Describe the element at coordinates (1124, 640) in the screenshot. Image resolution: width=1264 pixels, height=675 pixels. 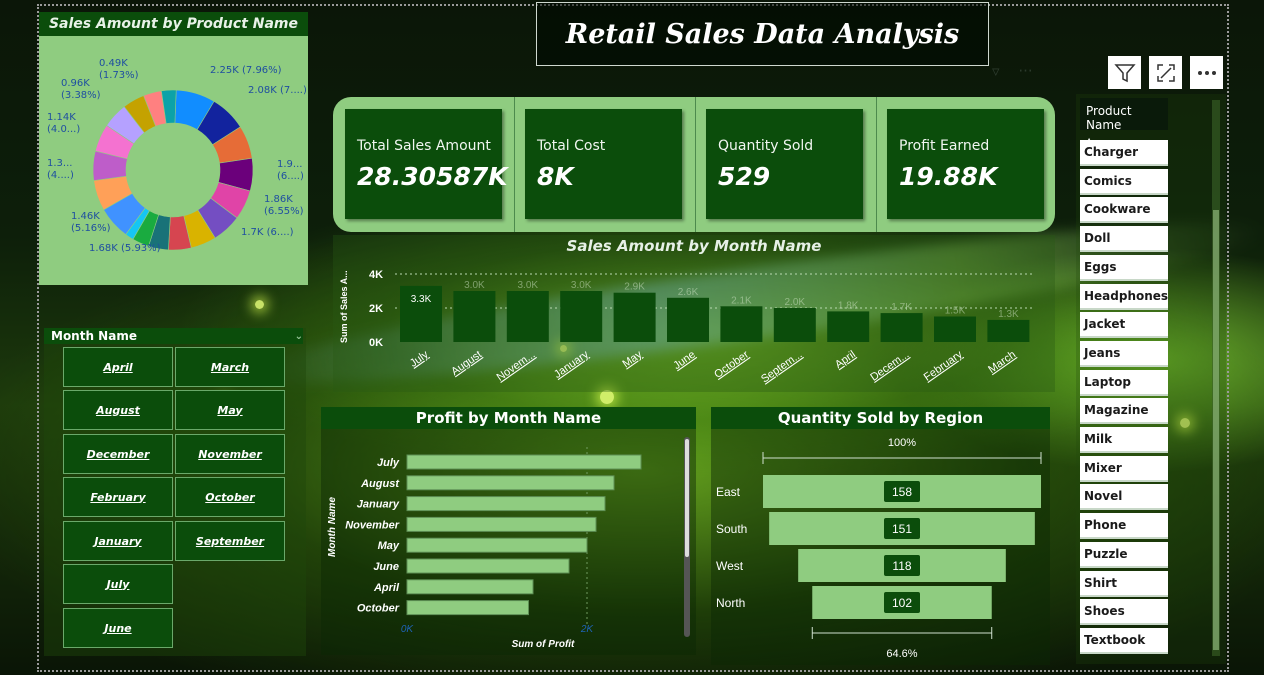
I see `product-item-textbook: Textbook` at that location.